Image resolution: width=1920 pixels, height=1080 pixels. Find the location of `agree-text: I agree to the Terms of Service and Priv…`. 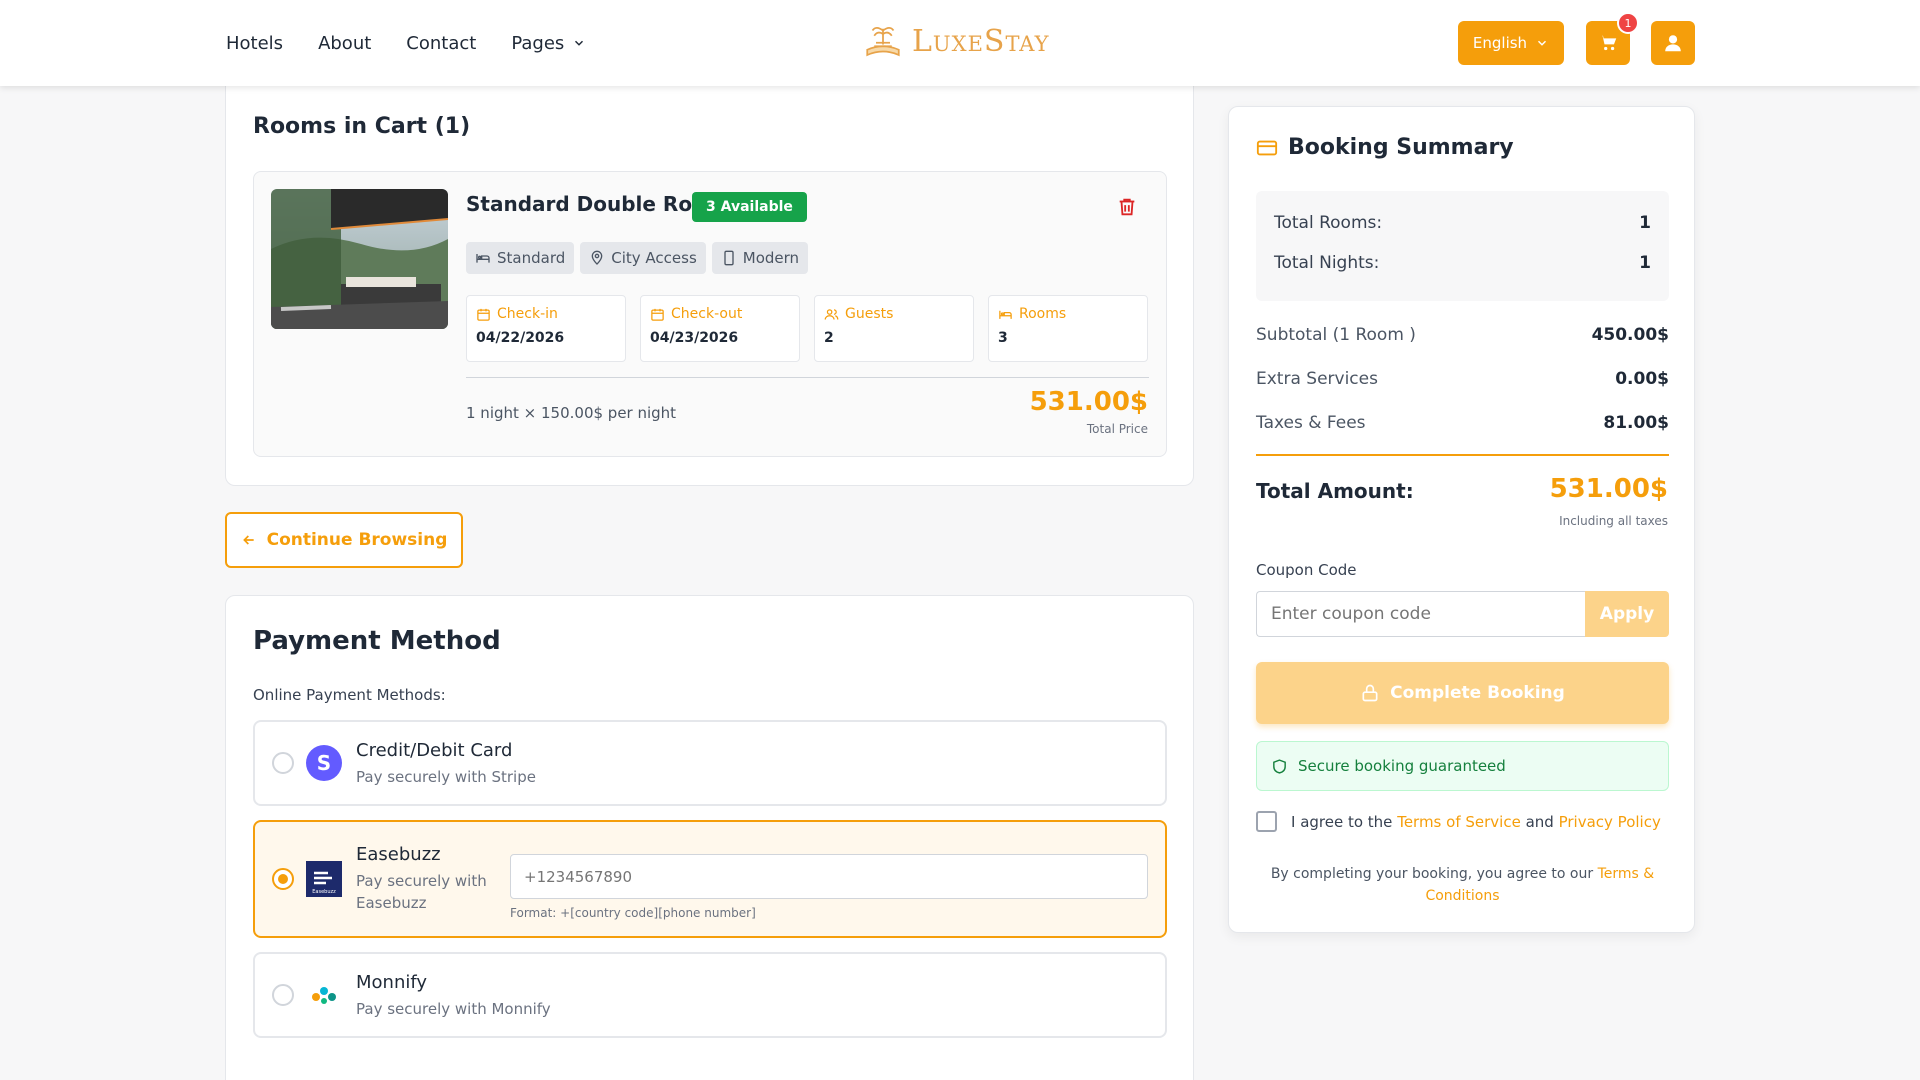

agree-text: I agree to the Terms of Service and Priv… is located at coordinates (1476, 822).